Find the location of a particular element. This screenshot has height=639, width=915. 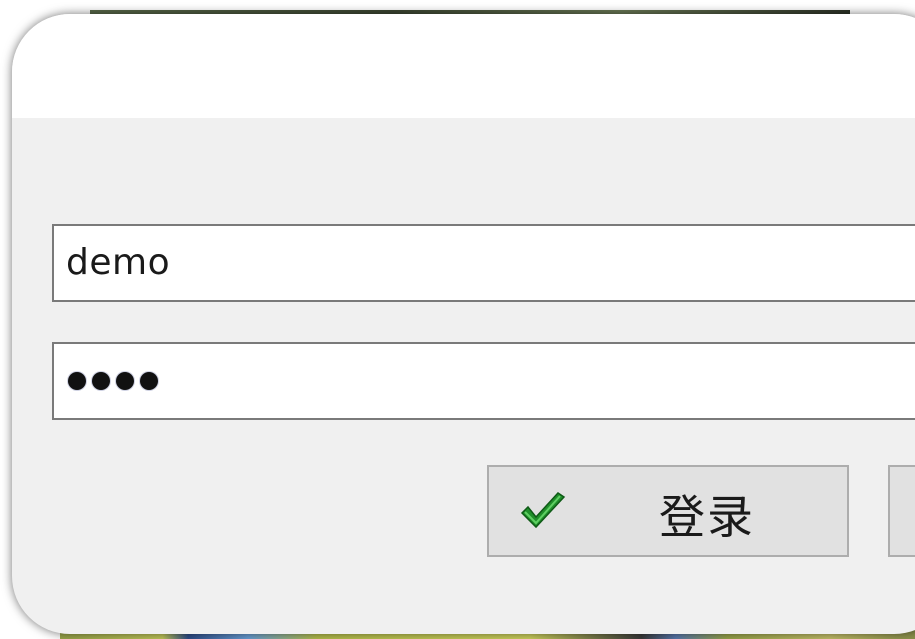

checkmark-icon is located at coordinates (543, 510).